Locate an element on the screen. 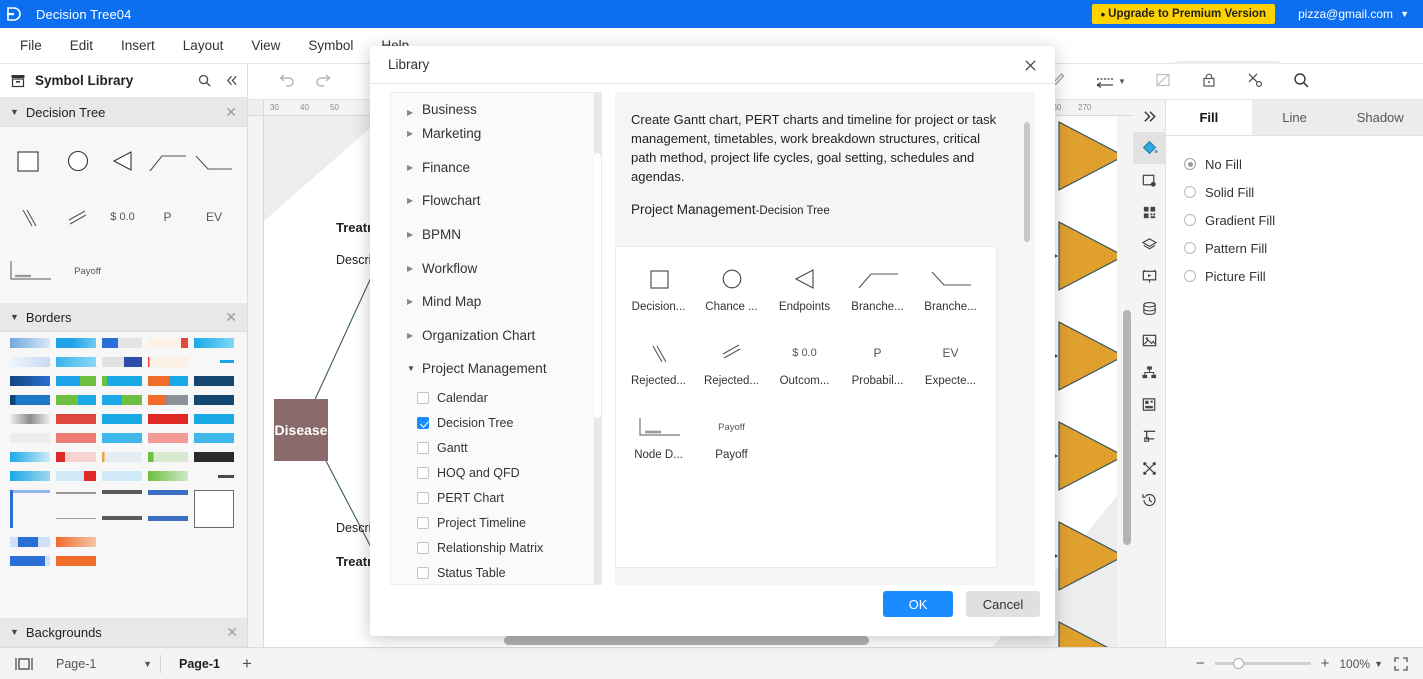  layers-icon is located at coordinates (1149, 244).